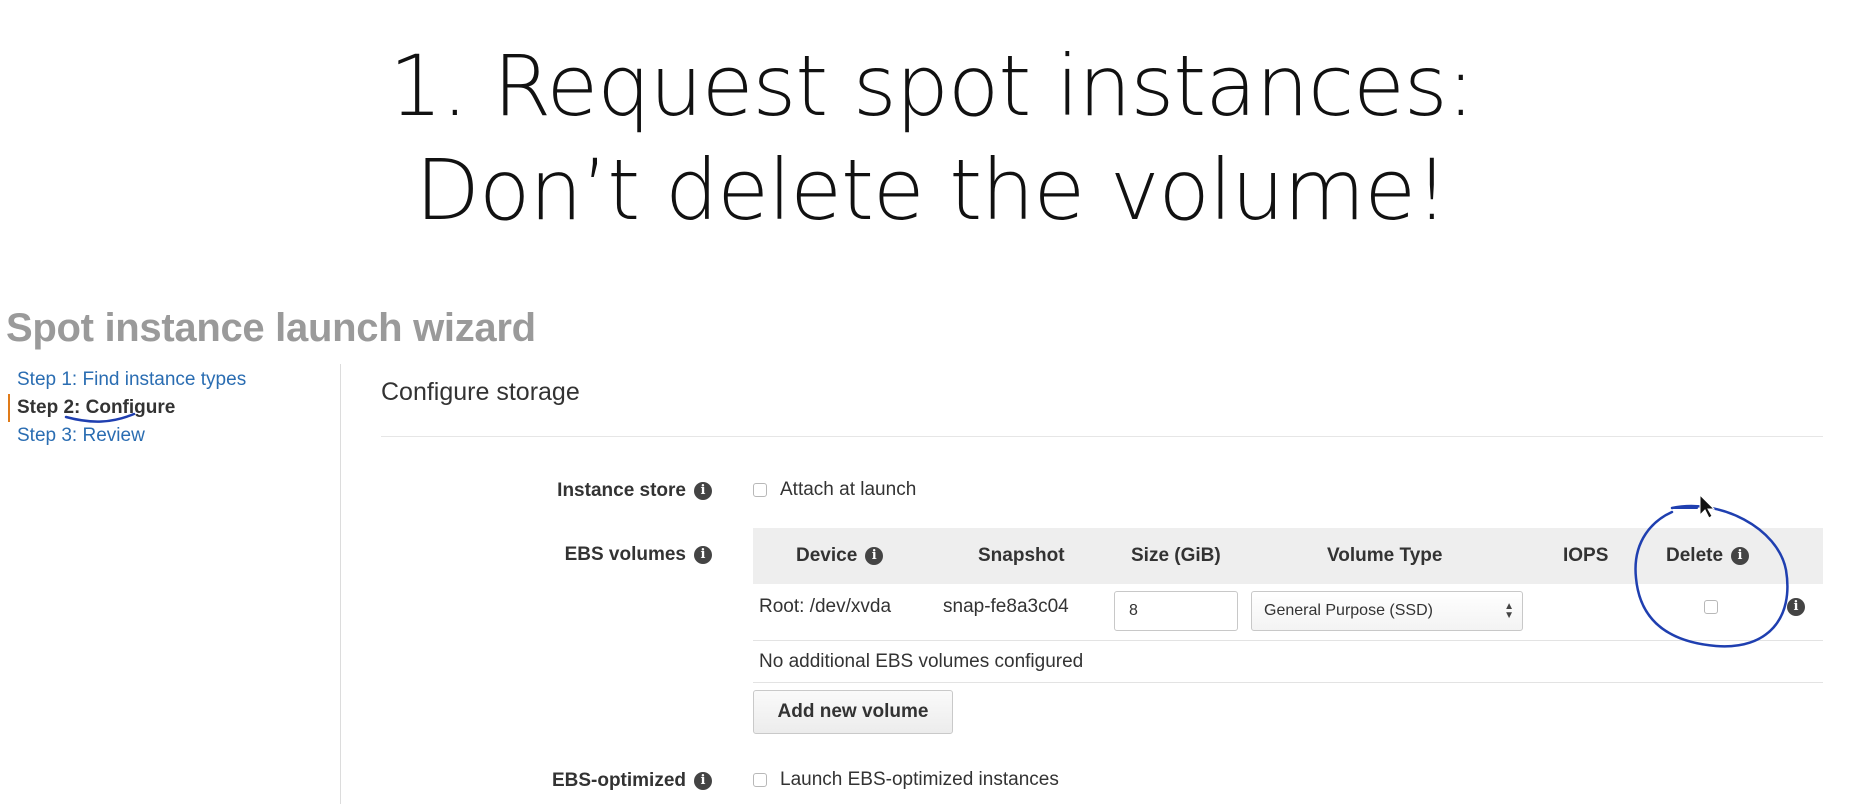 This screenshot has width=1863, height=804. Describe the element at coordinates (1385, 555) in the screenshot. I see `column-volume-type: Volume Type` at that location.